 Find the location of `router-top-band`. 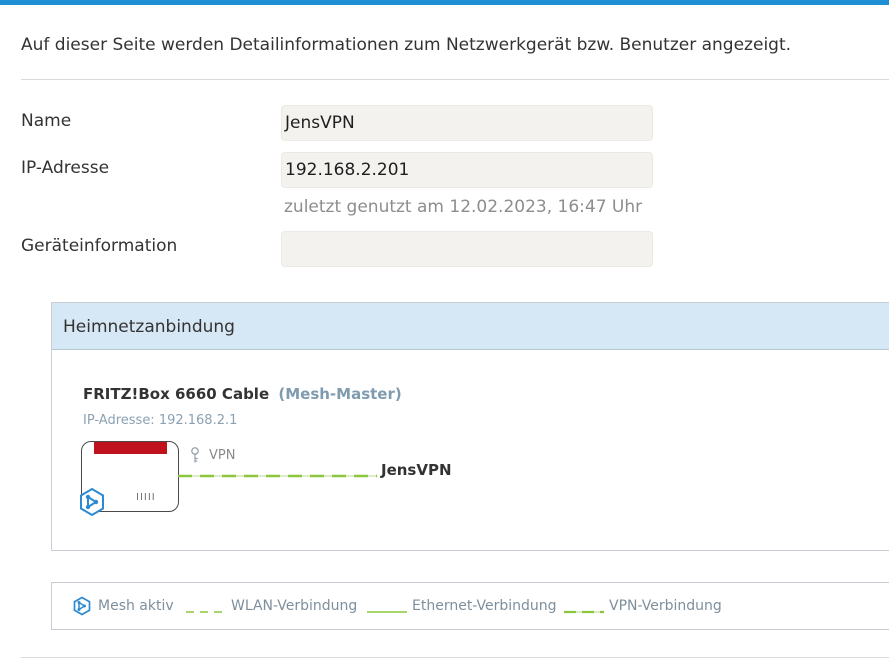

router-top-band is located at coordinates (130, 448).